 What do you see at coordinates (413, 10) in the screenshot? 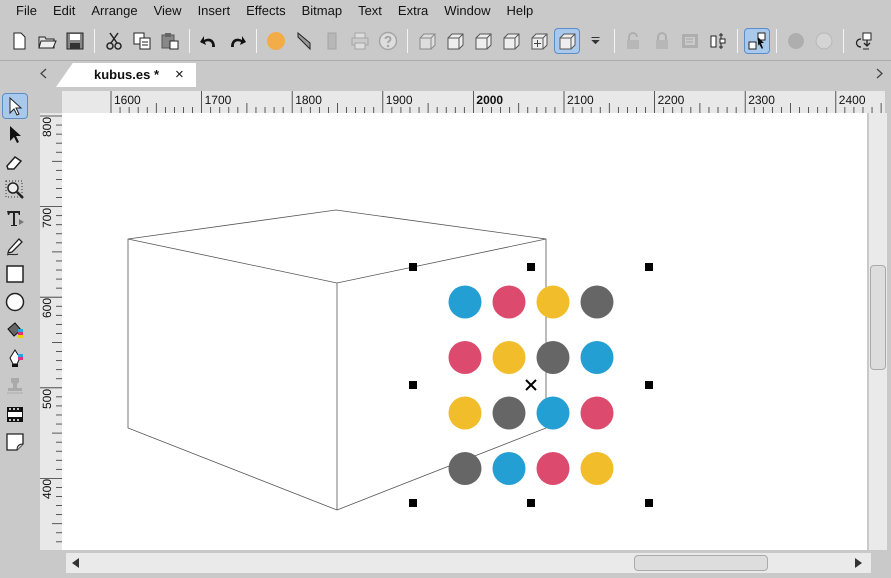
I see `menu-item: Extra` at bounding box center [413, 10].